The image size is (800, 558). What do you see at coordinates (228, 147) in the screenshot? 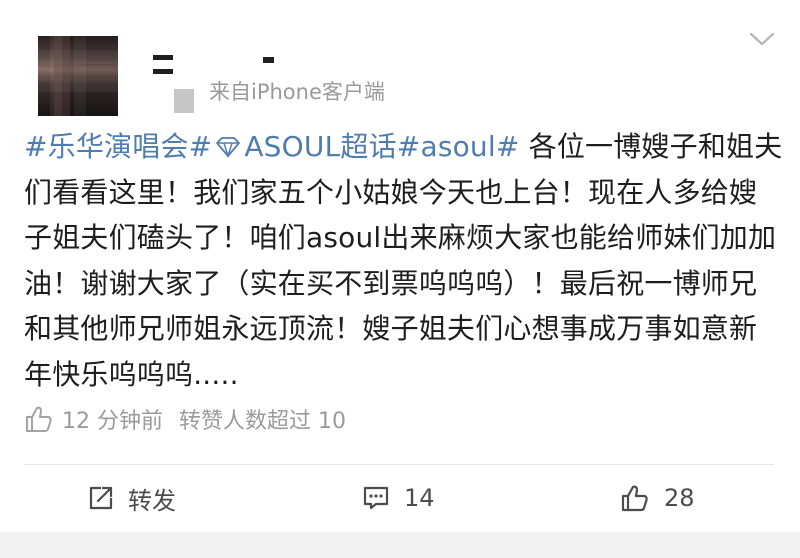
I see `diamond-icon` at bounding box center [228, 147].